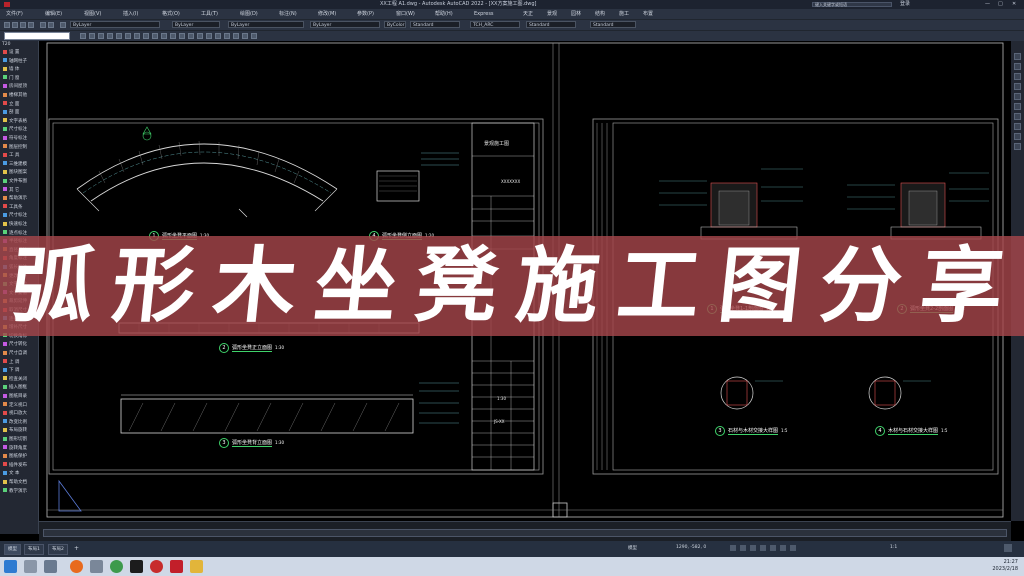 The width and height of the screenshot is (1024, 576). I want to click on side-menu-item: 图纸保护, so click(20, 456).